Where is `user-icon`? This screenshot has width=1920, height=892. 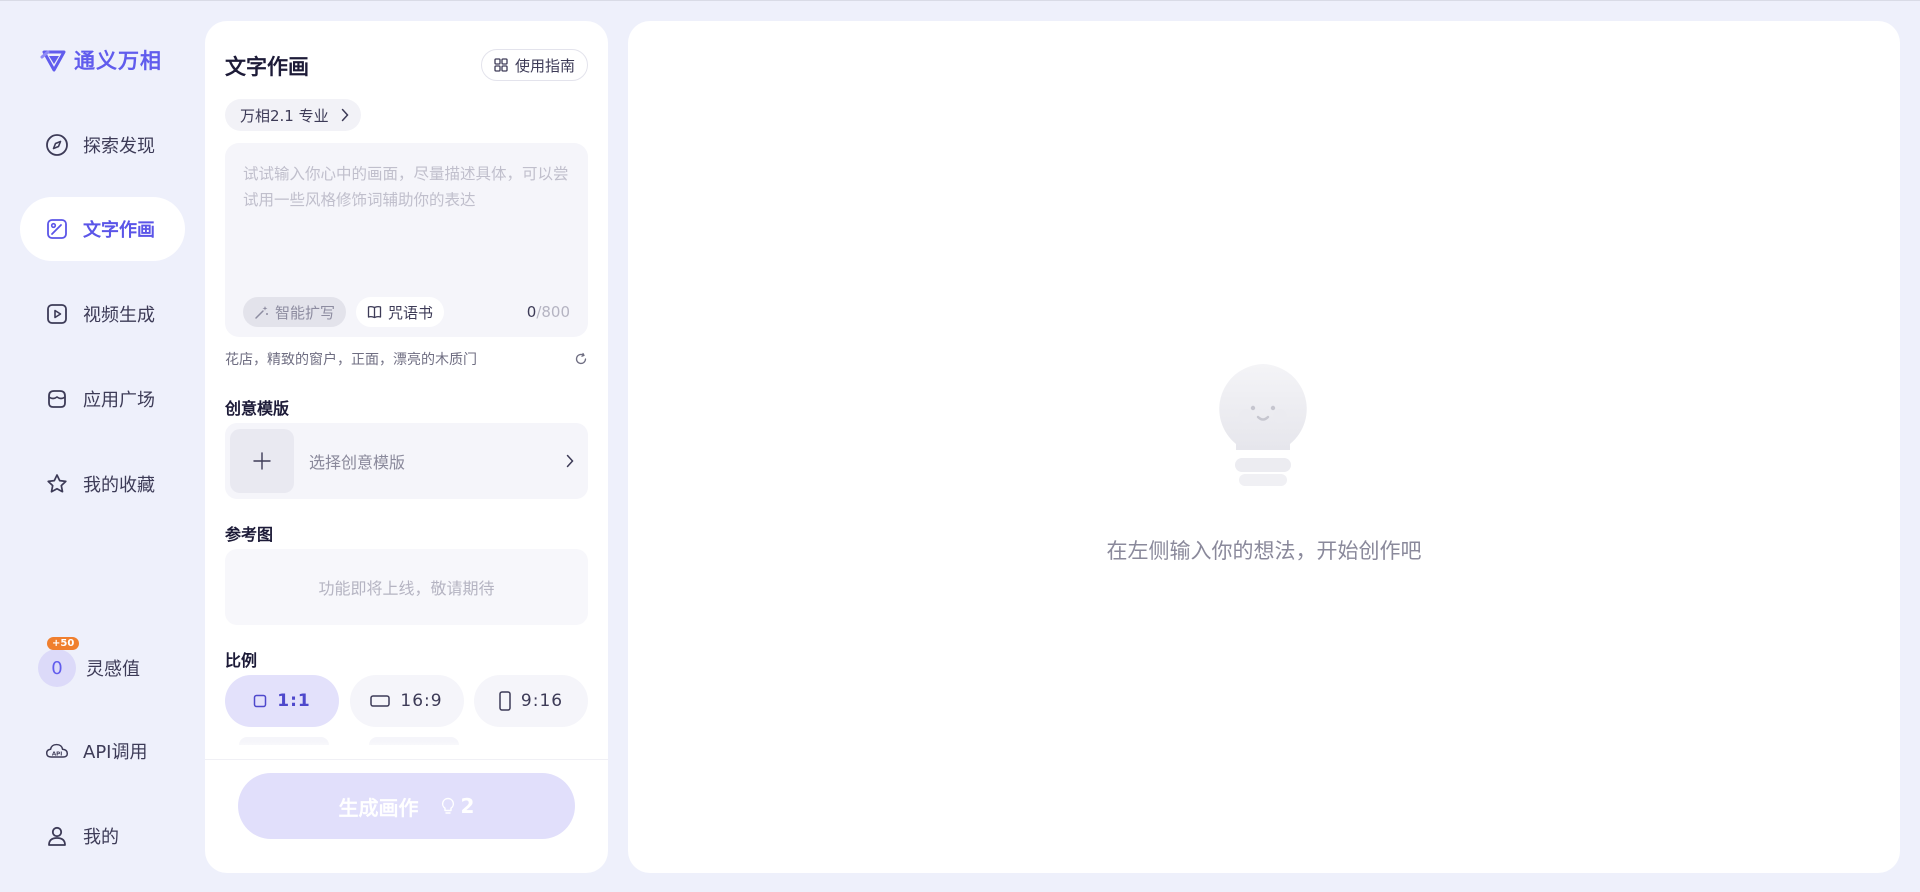
user-icon is located at coordinates (57, 836).